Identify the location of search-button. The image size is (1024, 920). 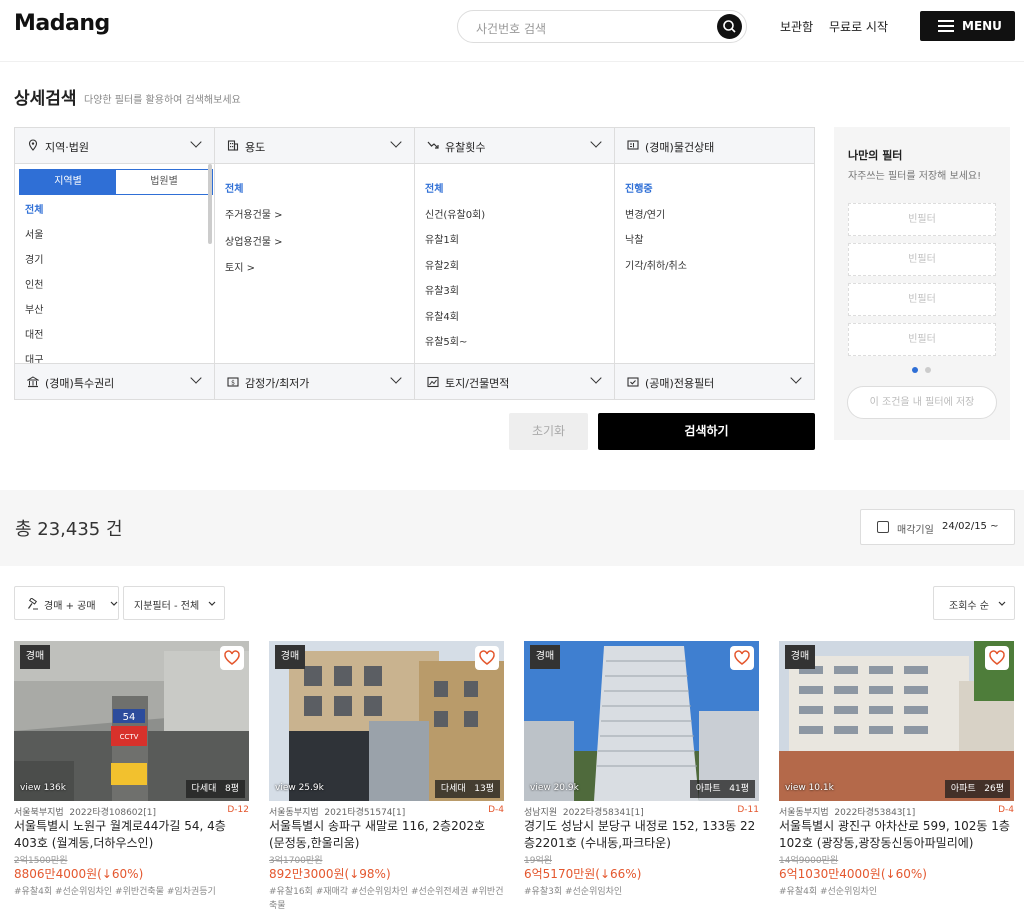
(729, 26).